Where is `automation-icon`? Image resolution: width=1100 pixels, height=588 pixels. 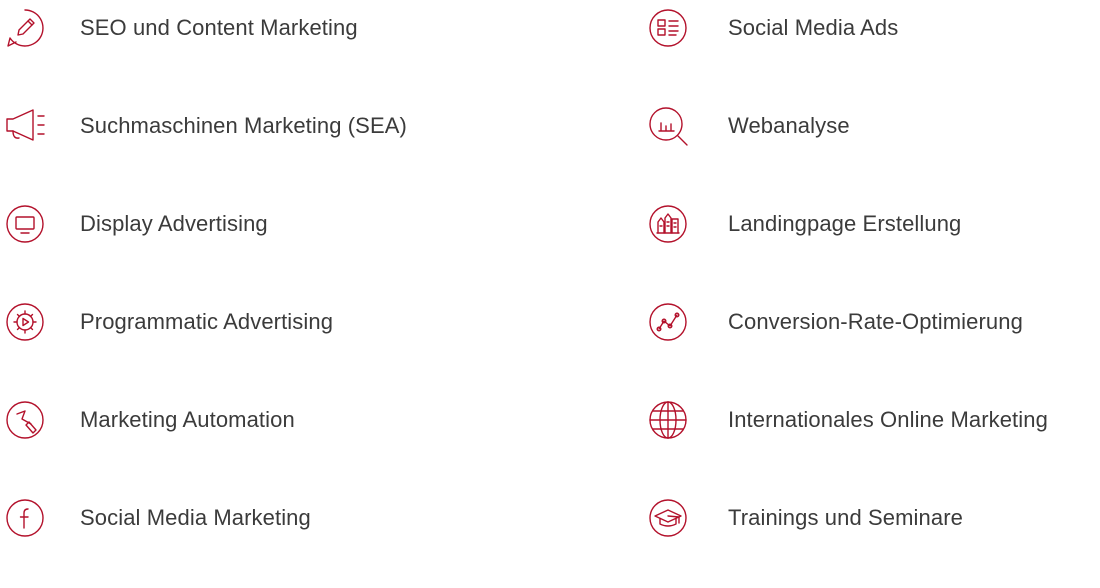
automation-icon is located at coordinates (25, 420).